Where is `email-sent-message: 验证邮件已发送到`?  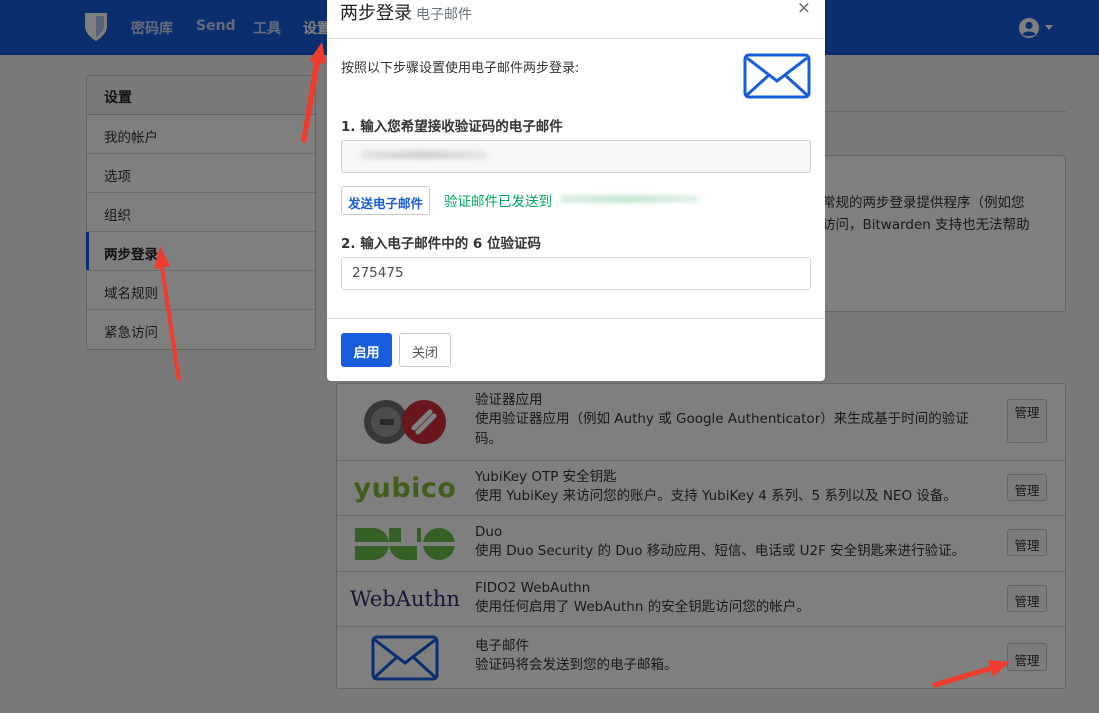
email-sent-message: 验证邮件已发送到 is located at coordinates (498, 202).